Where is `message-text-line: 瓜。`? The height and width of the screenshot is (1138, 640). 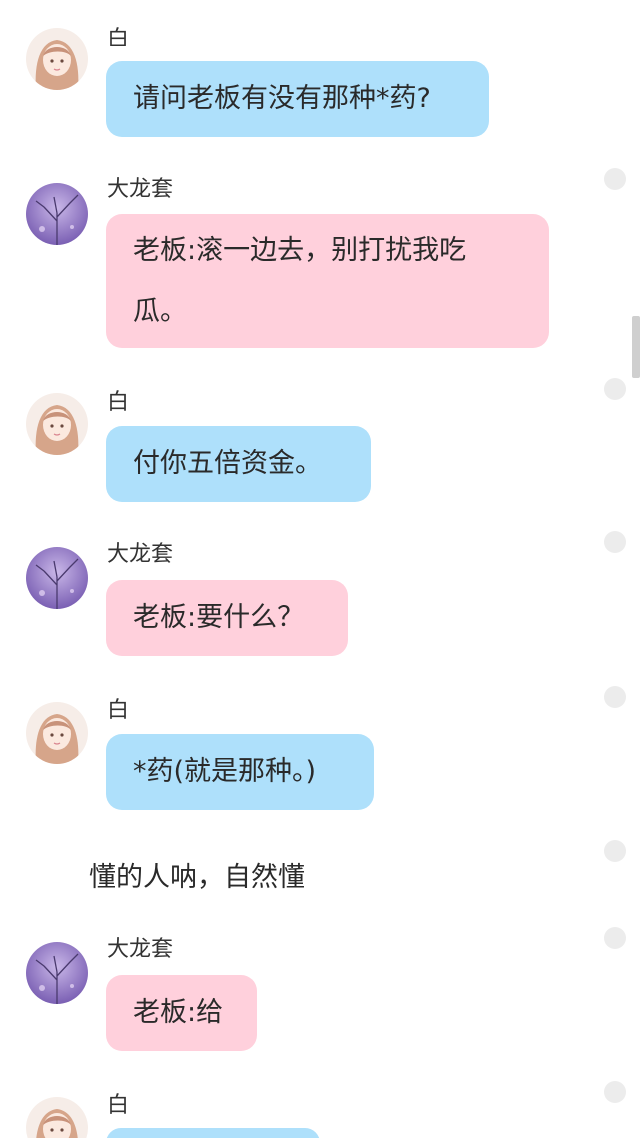
message-text-line: 瓜。 is located at coordinates (160, 311).